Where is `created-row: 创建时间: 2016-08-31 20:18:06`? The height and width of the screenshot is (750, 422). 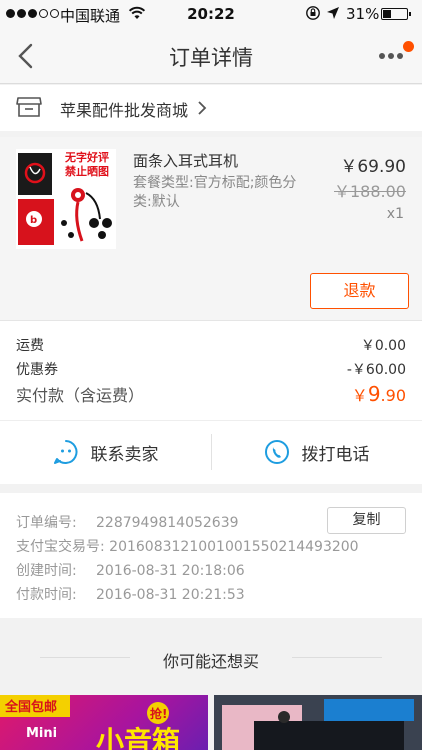 created-row: 创建时间: 2016-08-31 20:18:06 is located at coordinates (130, 570).